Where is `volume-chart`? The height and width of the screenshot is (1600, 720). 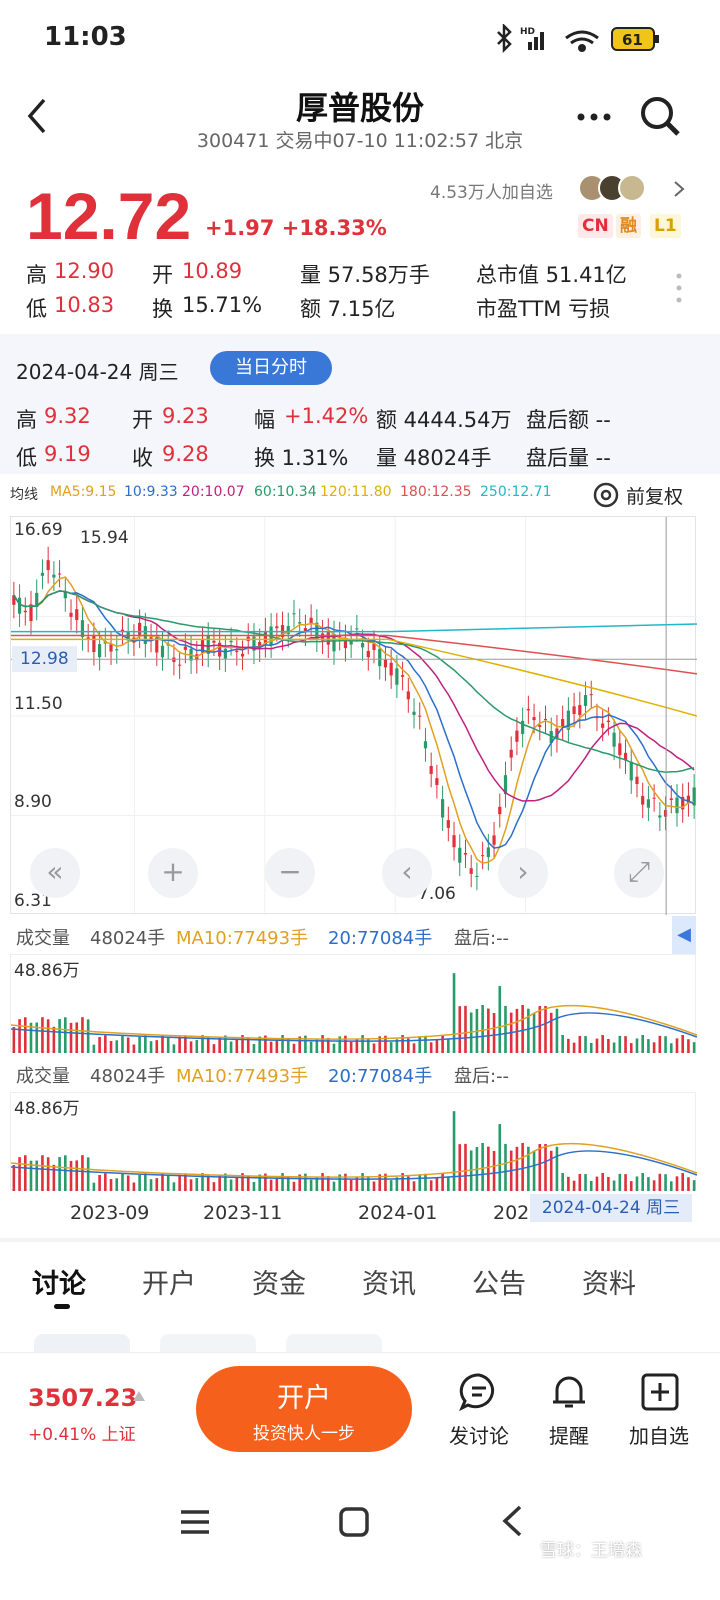 volume-chart is located at coordinates (354, 1003).